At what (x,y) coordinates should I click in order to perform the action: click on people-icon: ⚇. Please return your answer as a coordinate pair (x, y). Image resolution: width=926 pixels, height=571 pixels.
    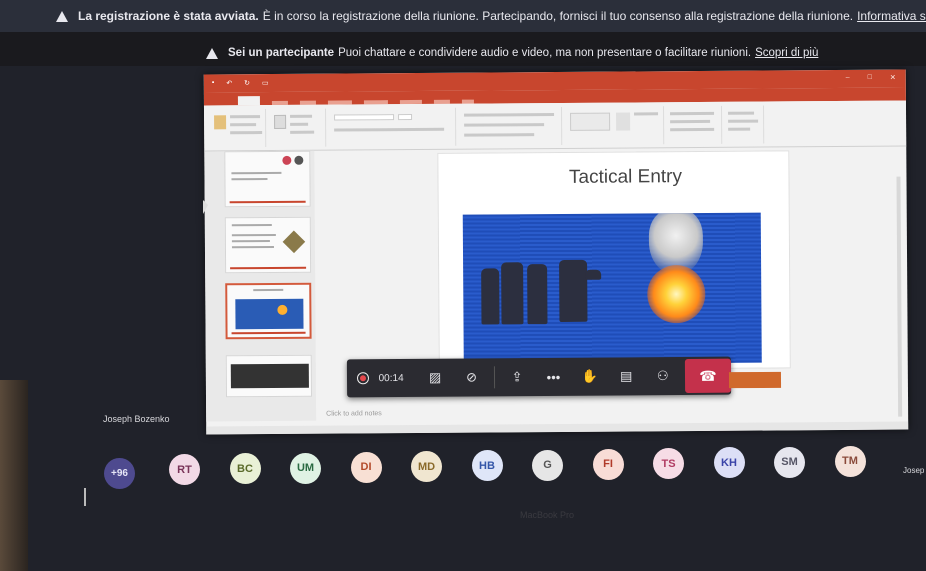
    Looking at the image, I should click on (662, 376).